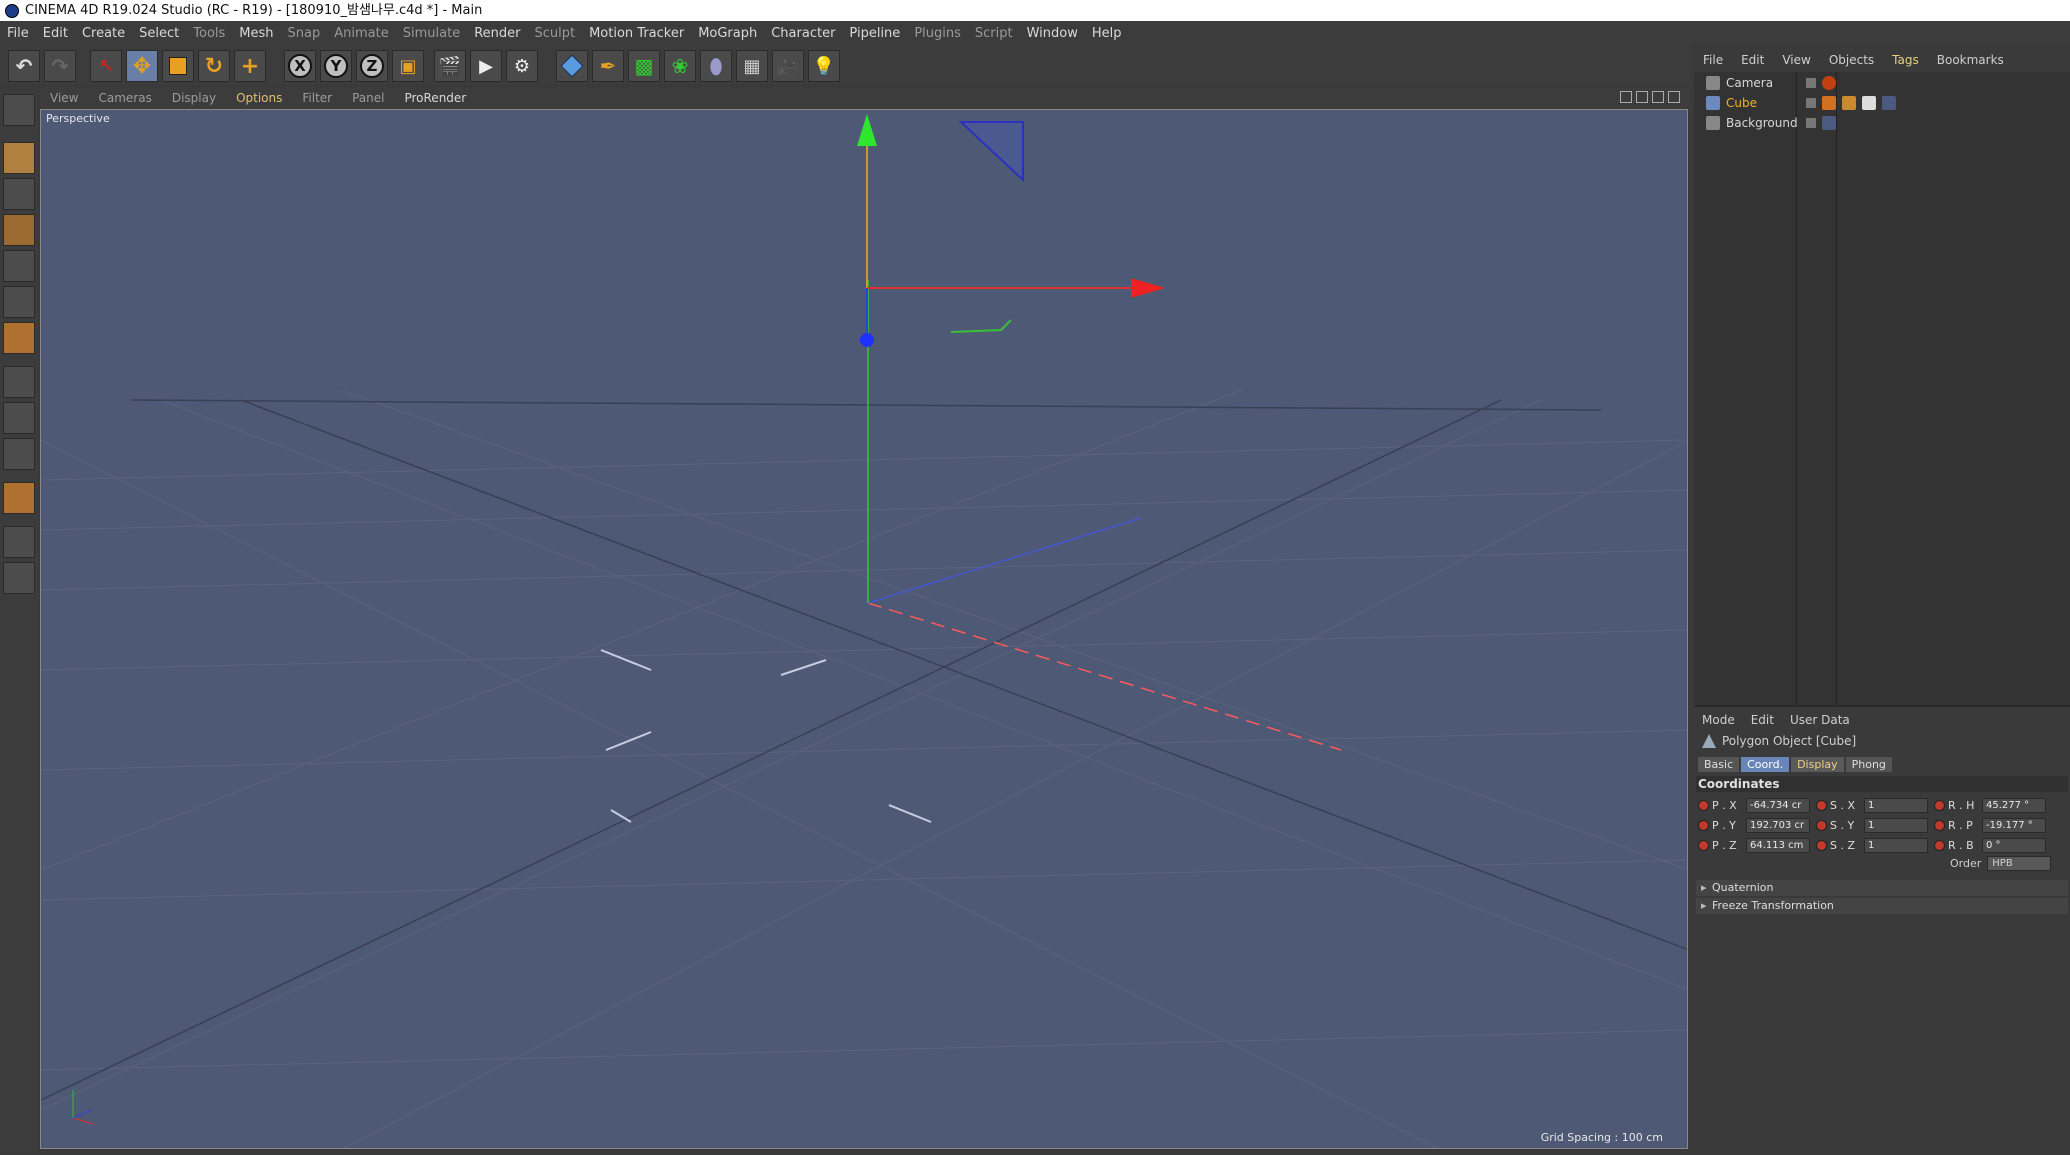 This screenshot has width=2070, height=1155. Describe the element at coordinates (1762, 720) in the screenshot. I see `am-menu-edit: Edit` at that location.